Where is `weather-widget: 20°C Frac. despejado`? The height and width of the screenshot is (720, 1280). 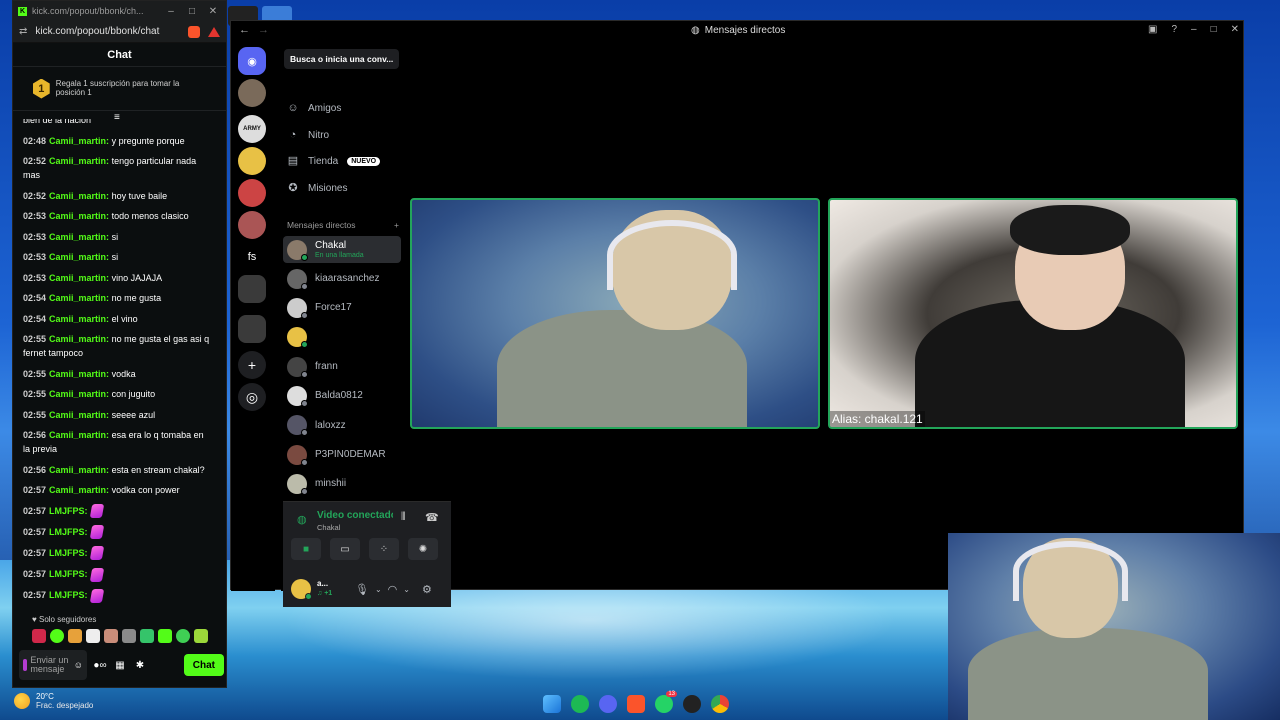
weather-widget: 20°C Frac. despejado is located at coordinates (53, 701).